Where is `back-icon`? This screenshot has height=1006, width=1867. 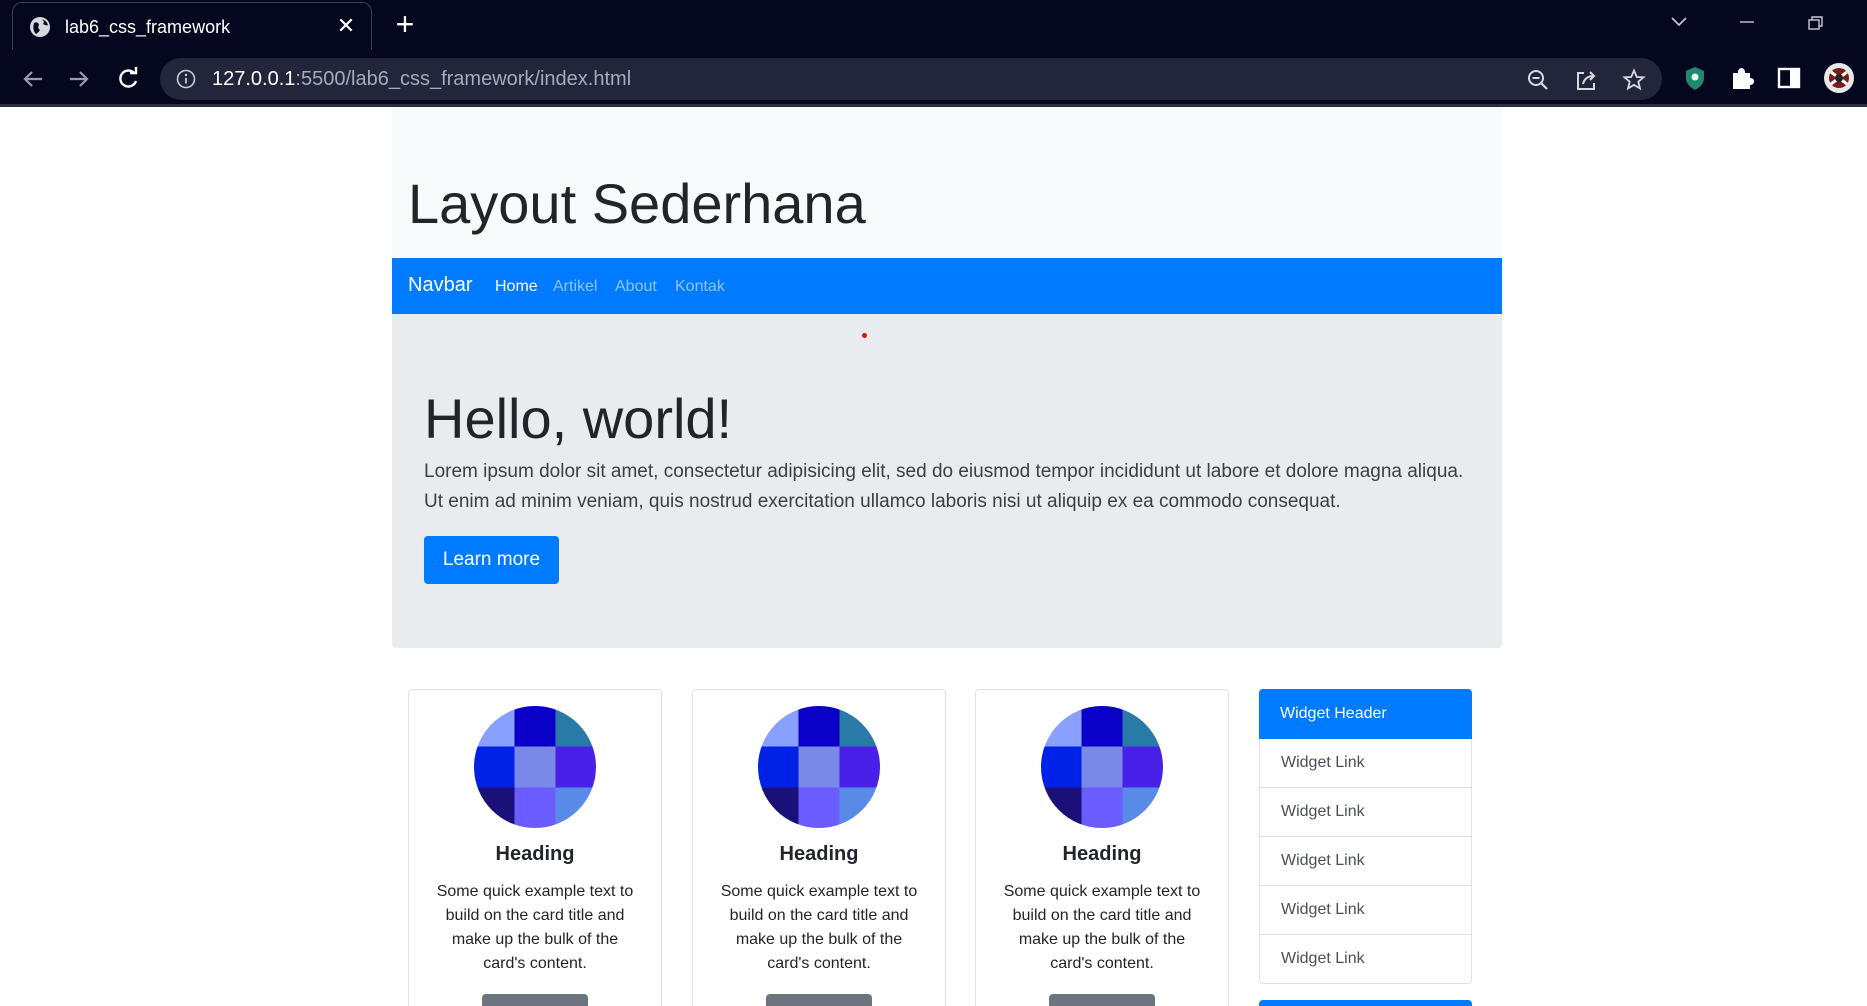
back-icon is located at coordinates (33, 79).